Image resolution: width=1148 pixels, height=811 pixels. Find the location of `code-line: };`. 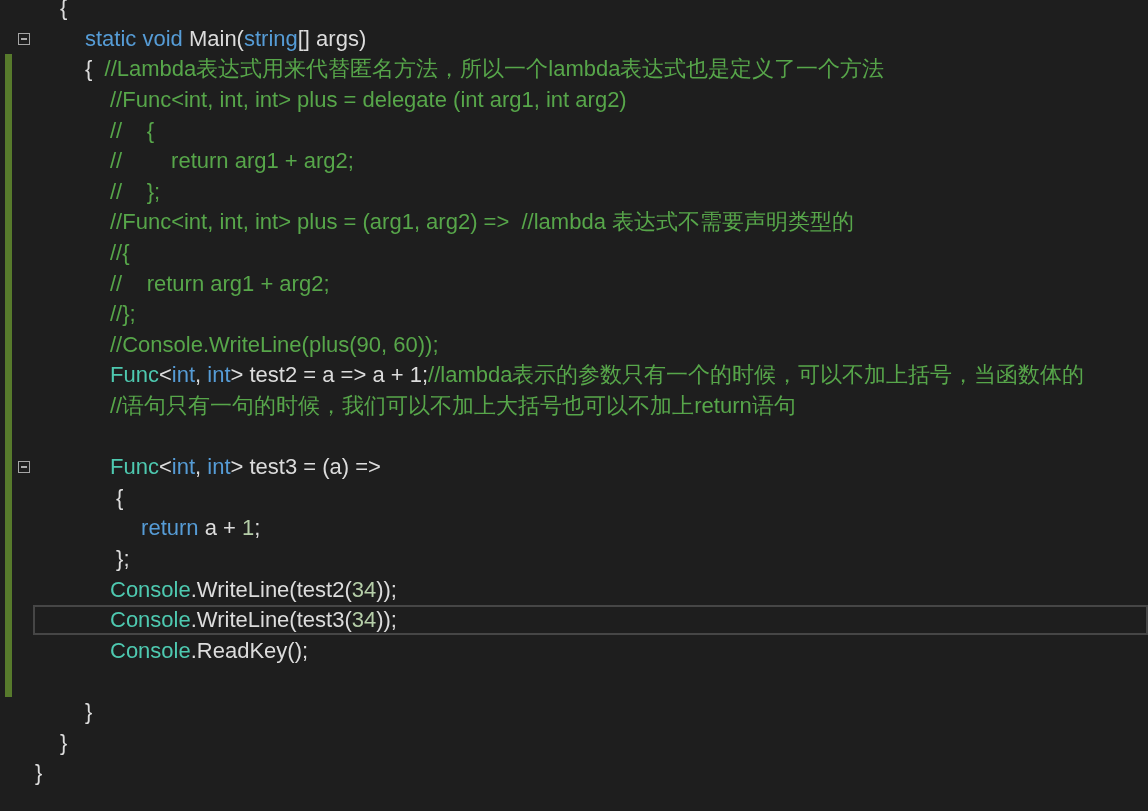

code-line: }; is located at coordinates (122, 559).